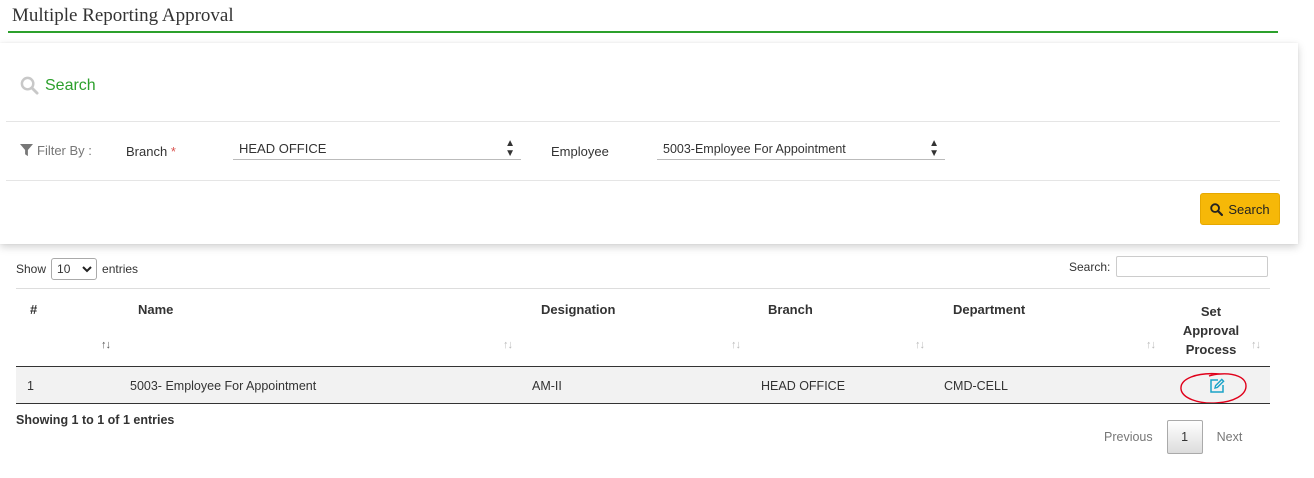  Describe the element at coordinates (643, 403) in the screenshot. I see `table-bottom-border` at that location.